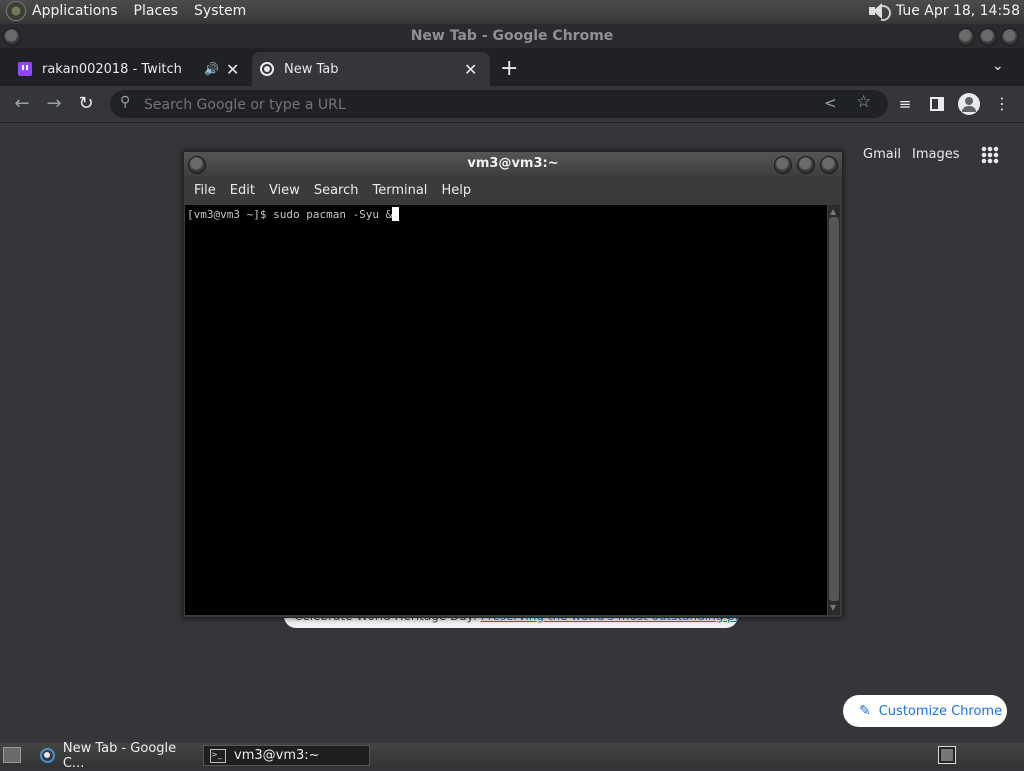 Image resolution: width=1024 pixels, height=771 pixels. What do you see at coordinates (22, 104) in the screenshot?
I see `back-arrow-icon: ←` at bounding box center [22, 104].